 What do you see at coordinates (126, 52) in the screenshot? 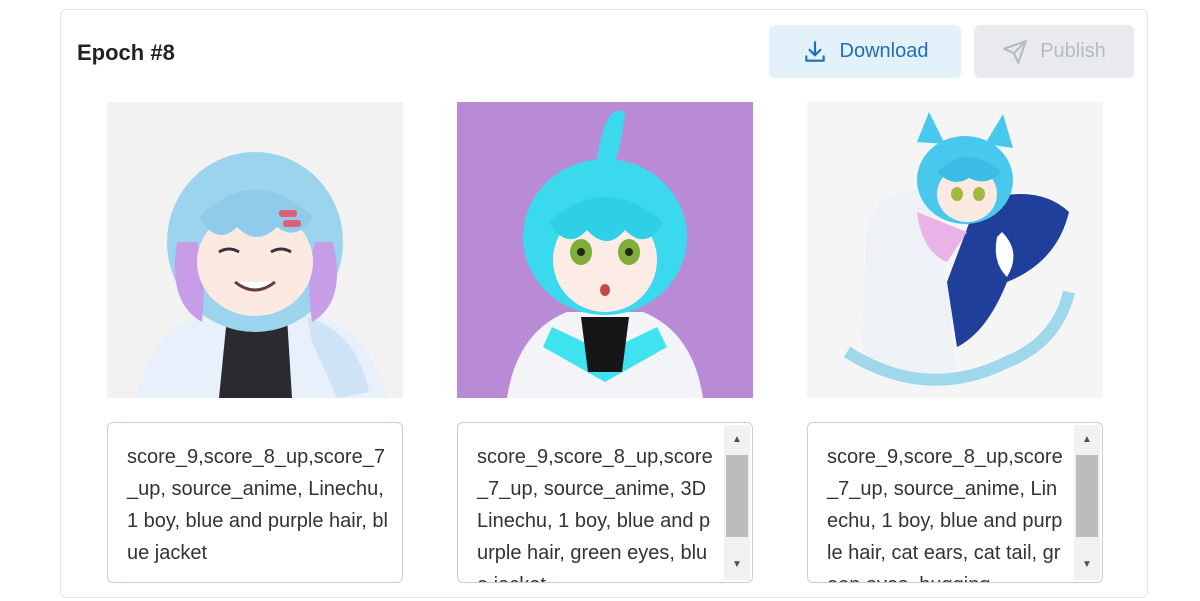
I see `epoch-title: Epoch #8` at bounding box center [126, 52].